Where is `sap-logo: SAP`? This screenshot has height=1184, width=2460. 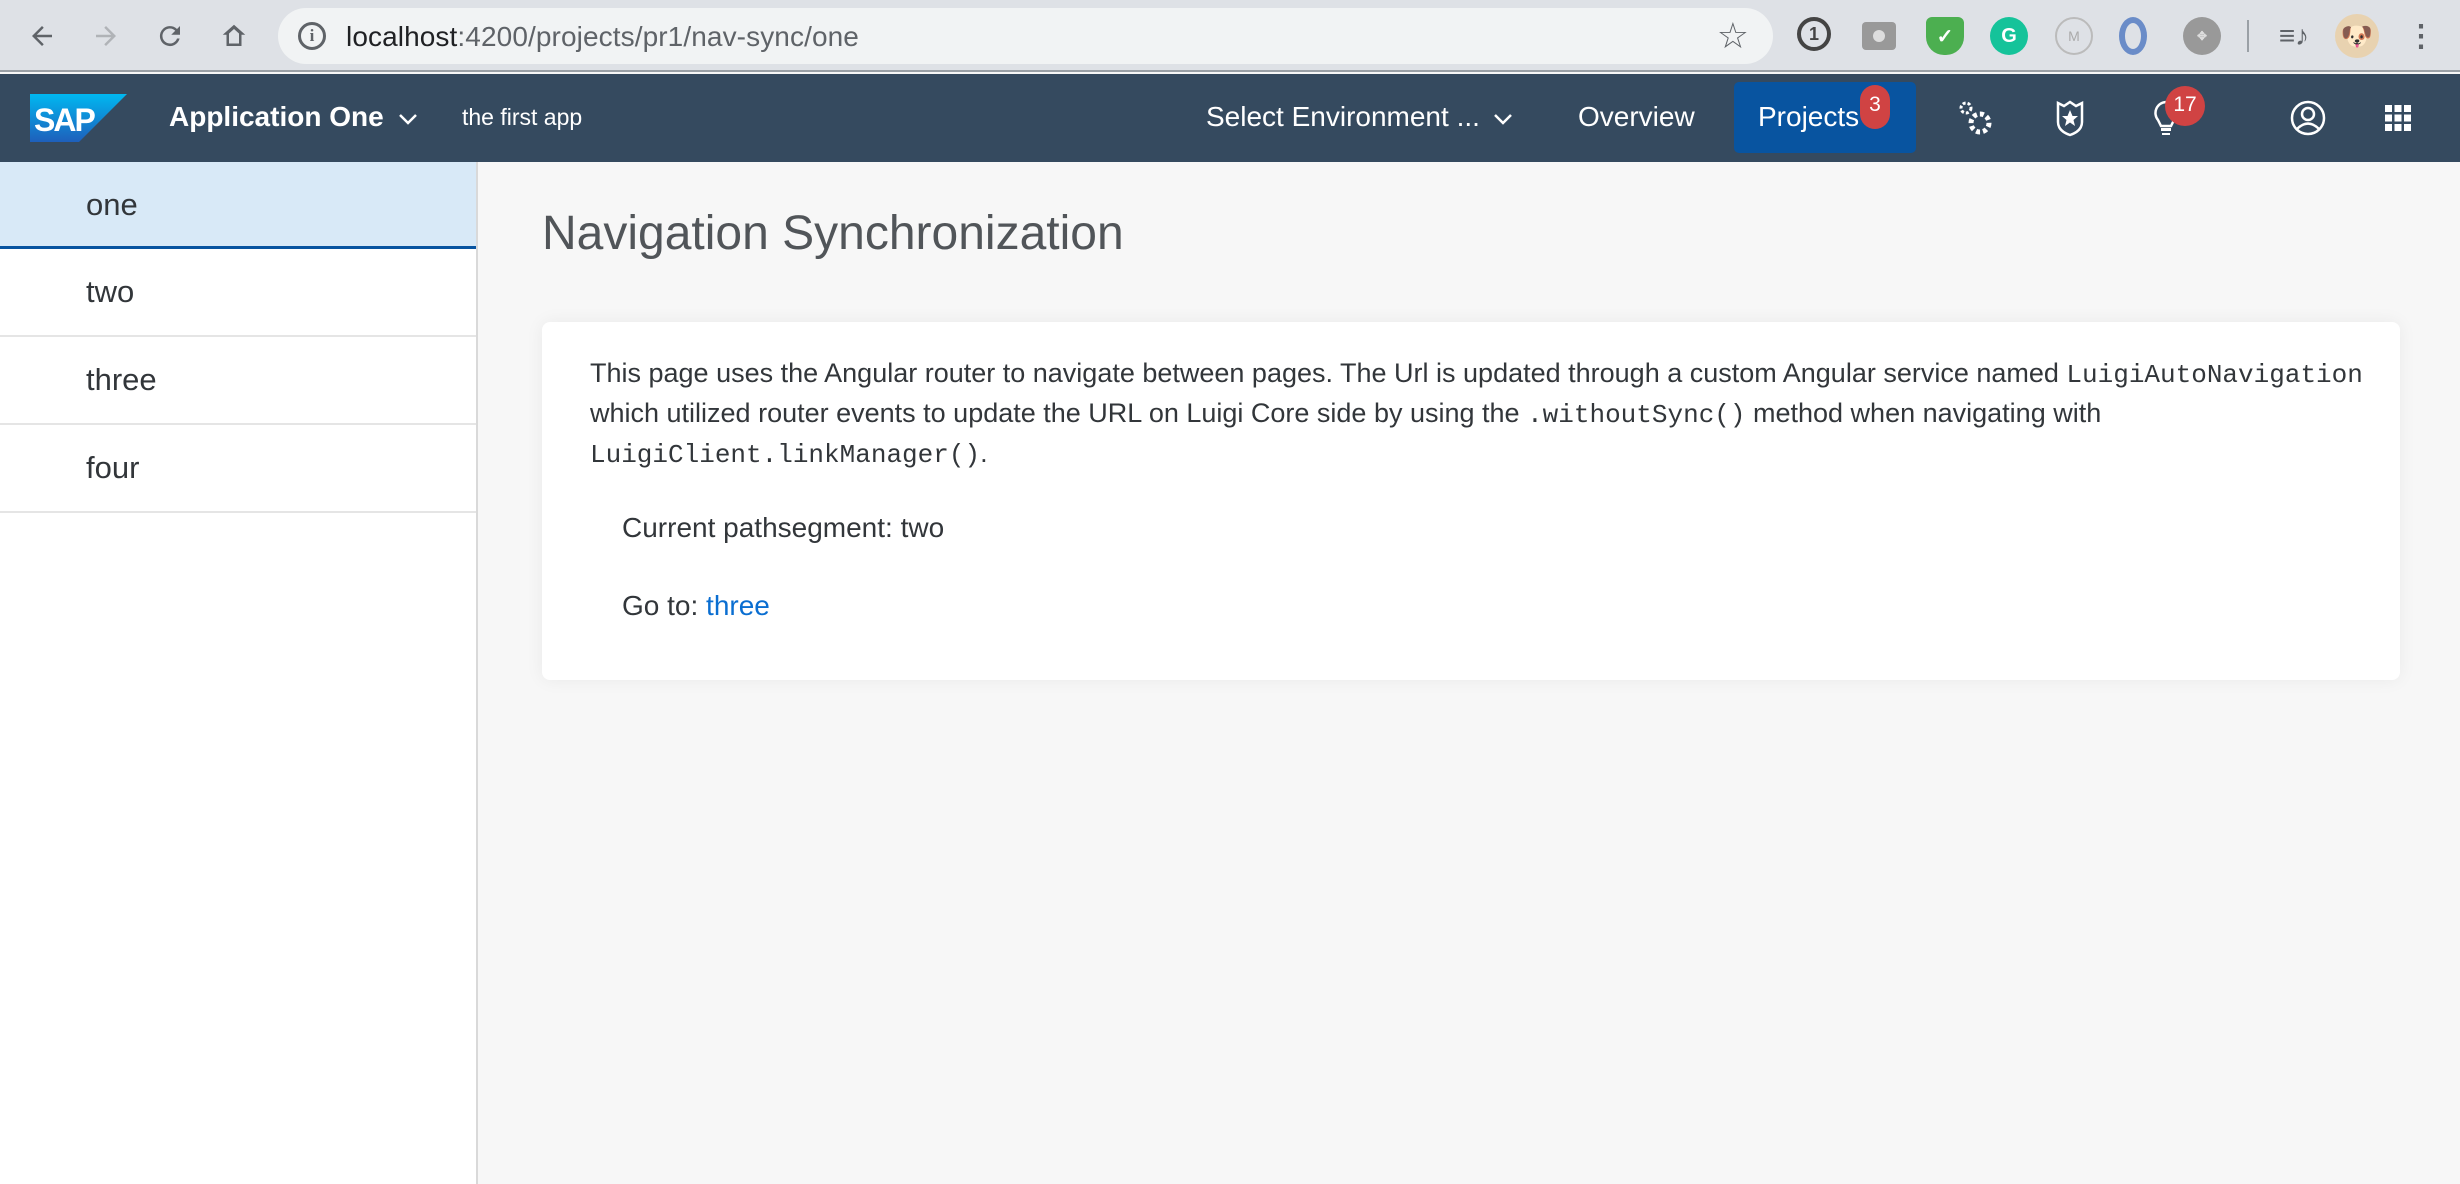 sap-logo: SAP is located at coordinates (78, 118).